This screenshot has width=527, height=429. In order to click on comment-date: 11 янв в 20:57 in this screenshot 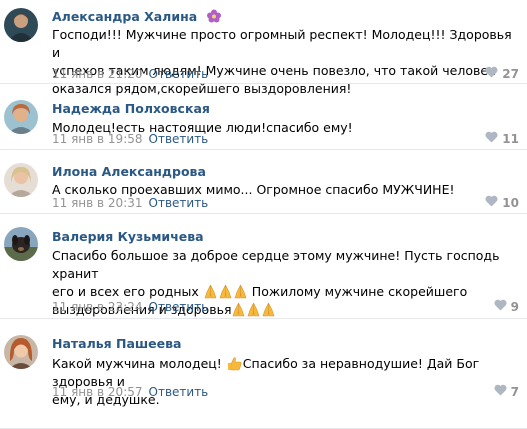, I will do `click(97, 392)`.